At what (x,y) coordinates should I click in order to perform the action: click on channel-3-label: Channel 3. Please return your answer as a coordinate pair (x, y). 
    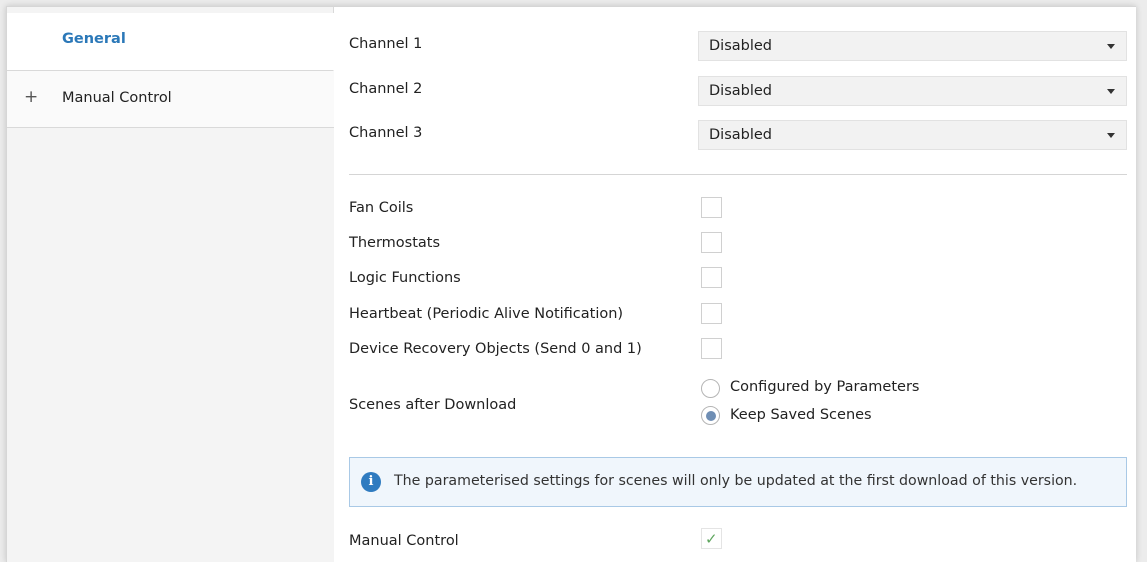
    Looking at the image, I should click on (386, 133).